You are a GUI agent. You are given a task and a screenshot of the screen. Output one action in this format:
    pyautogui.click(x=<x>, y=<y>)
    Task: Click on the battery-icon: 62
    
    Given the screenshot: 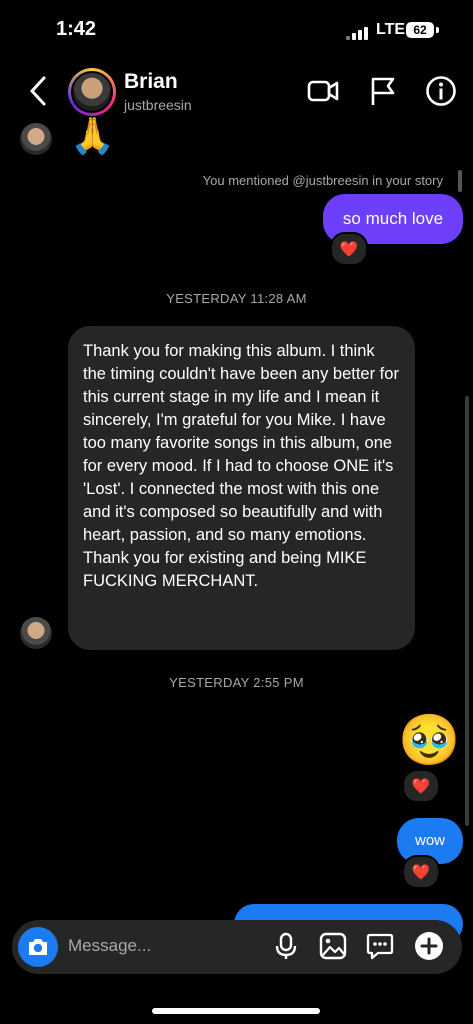 What is the action you would take?
    pyautogui.click(x=420, y=30)
    